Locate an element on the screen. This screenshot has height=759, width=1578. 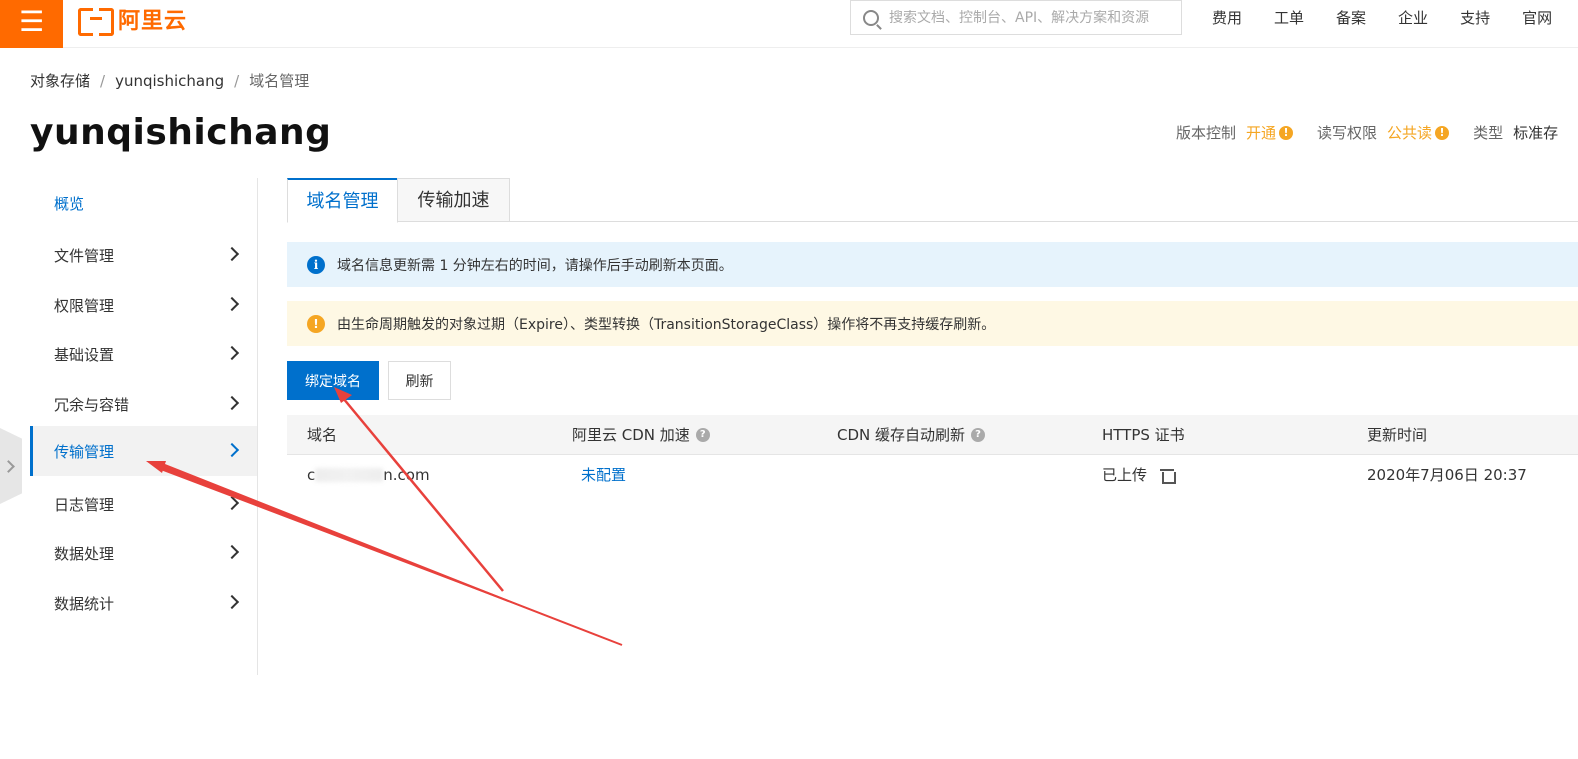
version-control-label: 版本控制 is located at coordinates (1206, 133).